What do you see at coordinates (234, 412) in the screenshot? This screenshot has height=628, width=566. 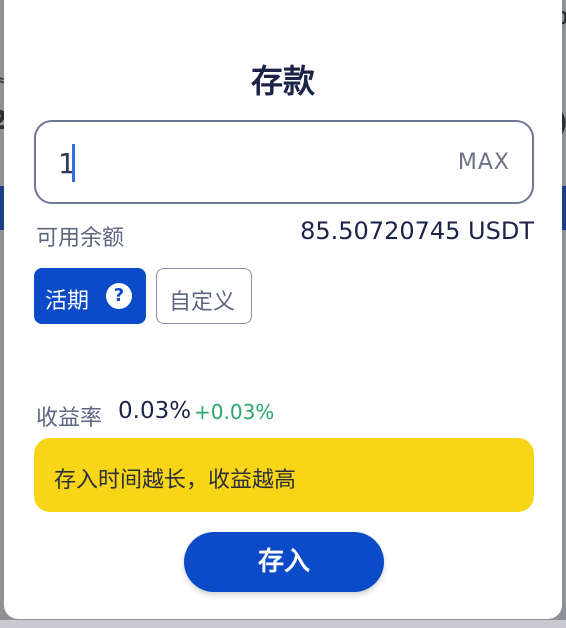 I see `yield-rate-delta: +0.03%` at bounding box center [234, 412].